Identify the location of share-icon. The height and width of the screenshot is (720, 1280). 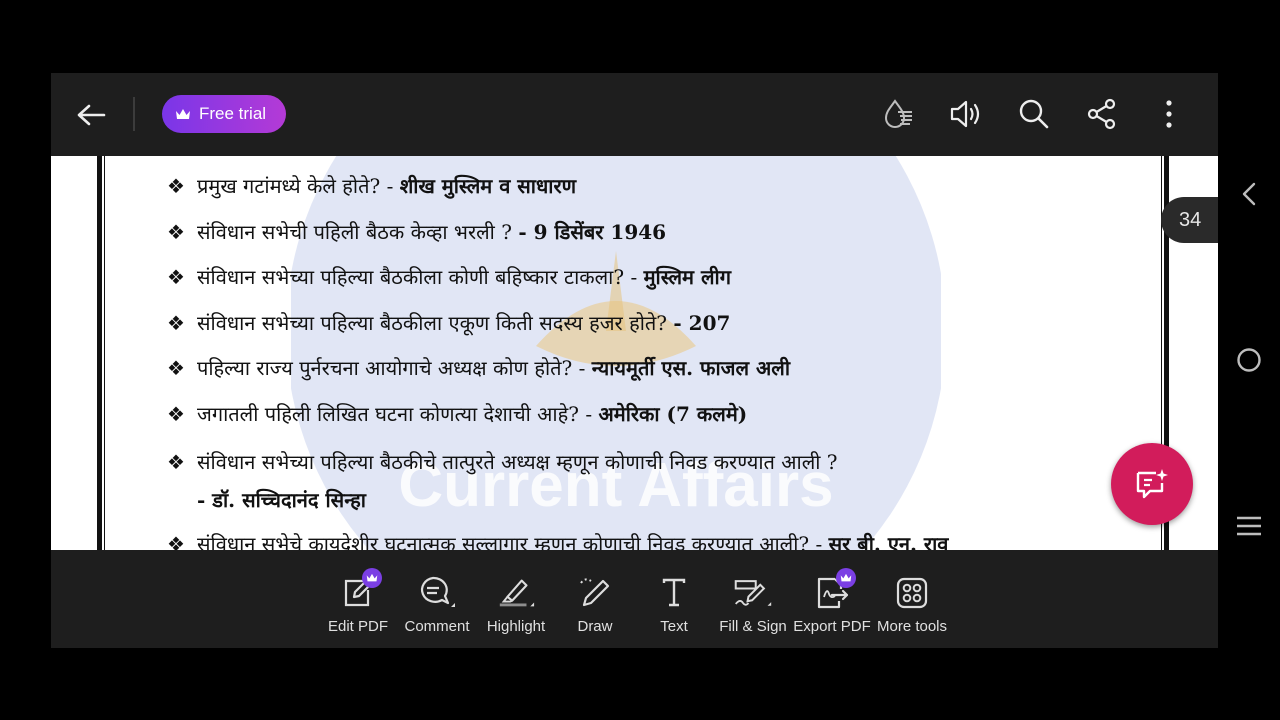
(1101, 114).